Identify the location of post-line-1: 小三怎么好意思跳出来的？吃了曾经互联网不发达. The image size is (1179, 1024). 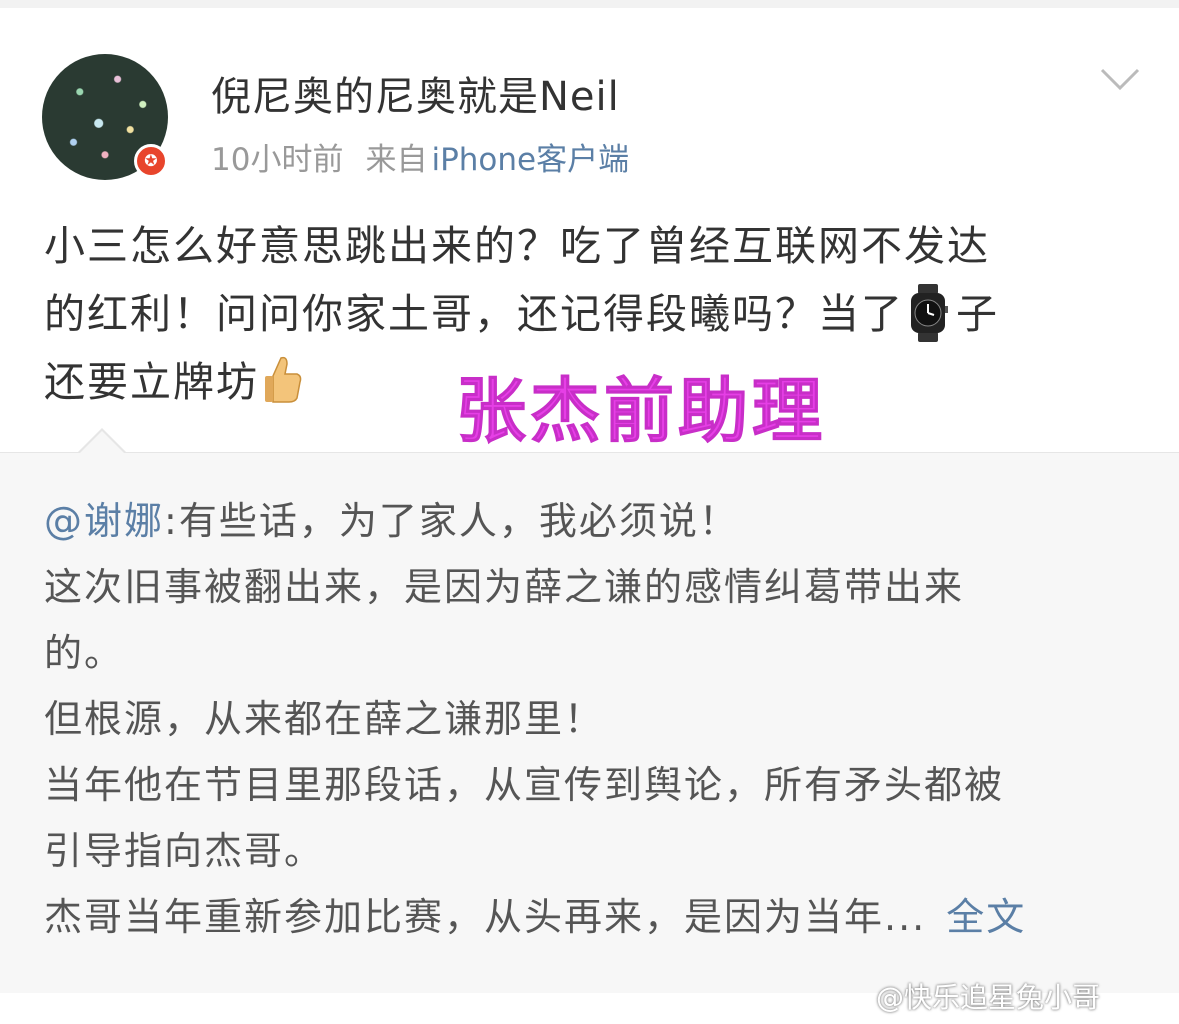
(517, 246).